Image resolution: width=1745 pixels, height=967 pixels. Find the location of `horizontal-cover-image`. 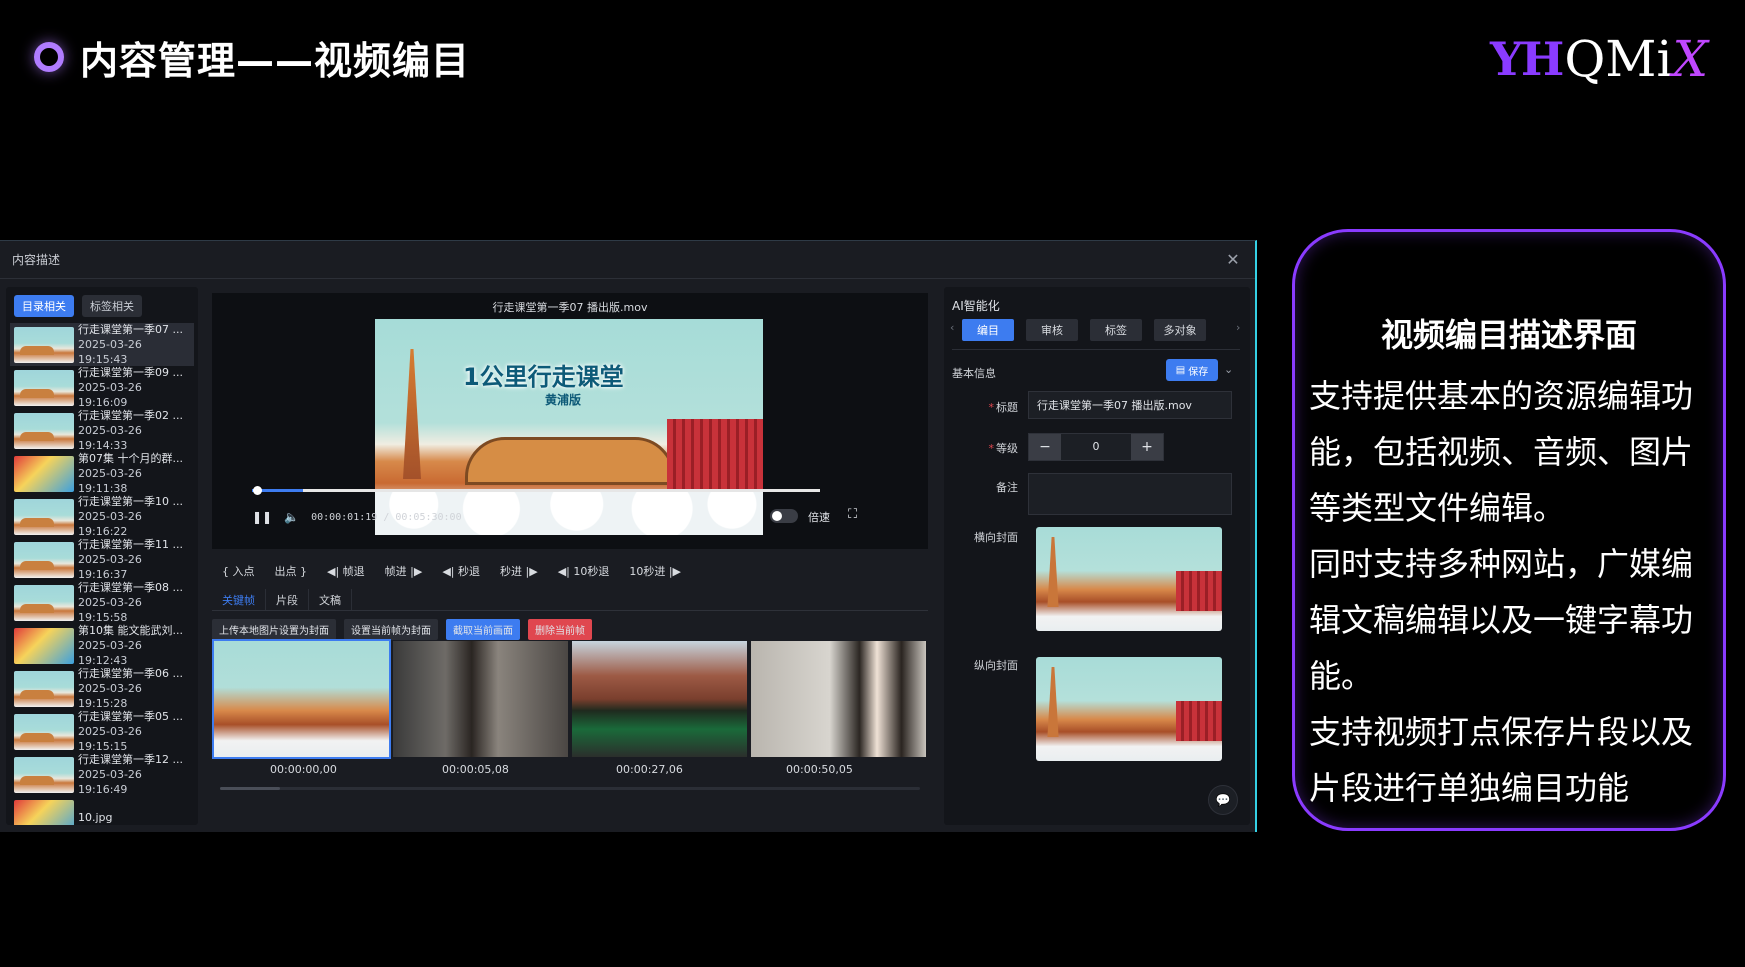

horizontal-cover-image is located at coordinates (1129, 579).